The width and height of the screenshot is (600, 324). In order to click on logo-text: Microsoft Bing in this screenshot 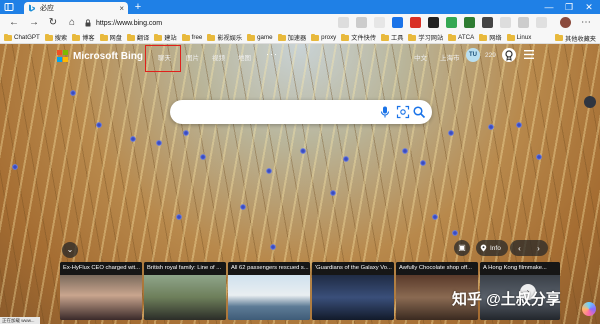, I will do `click(108, 56)`.